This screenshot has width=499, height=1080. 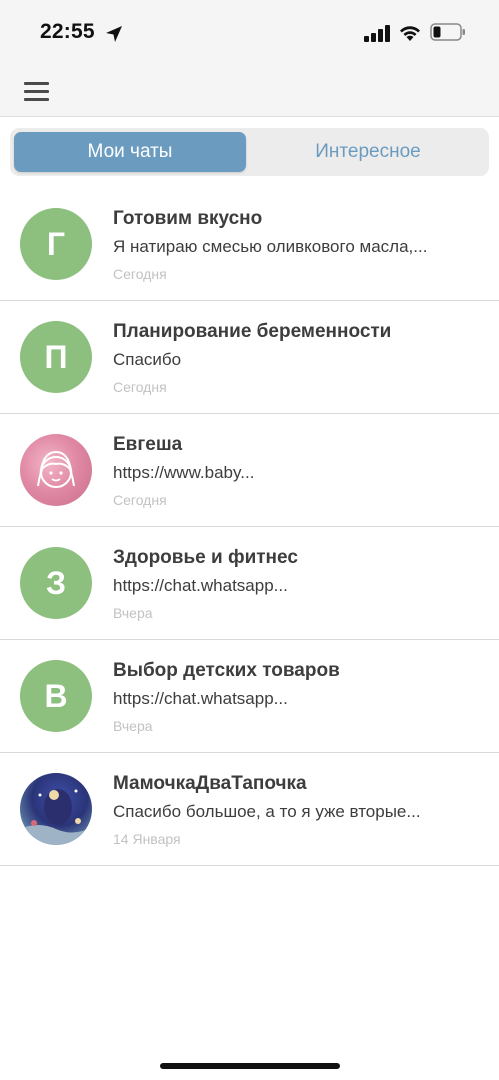 I want to click on battery-icon, so click(x=447, y=32).